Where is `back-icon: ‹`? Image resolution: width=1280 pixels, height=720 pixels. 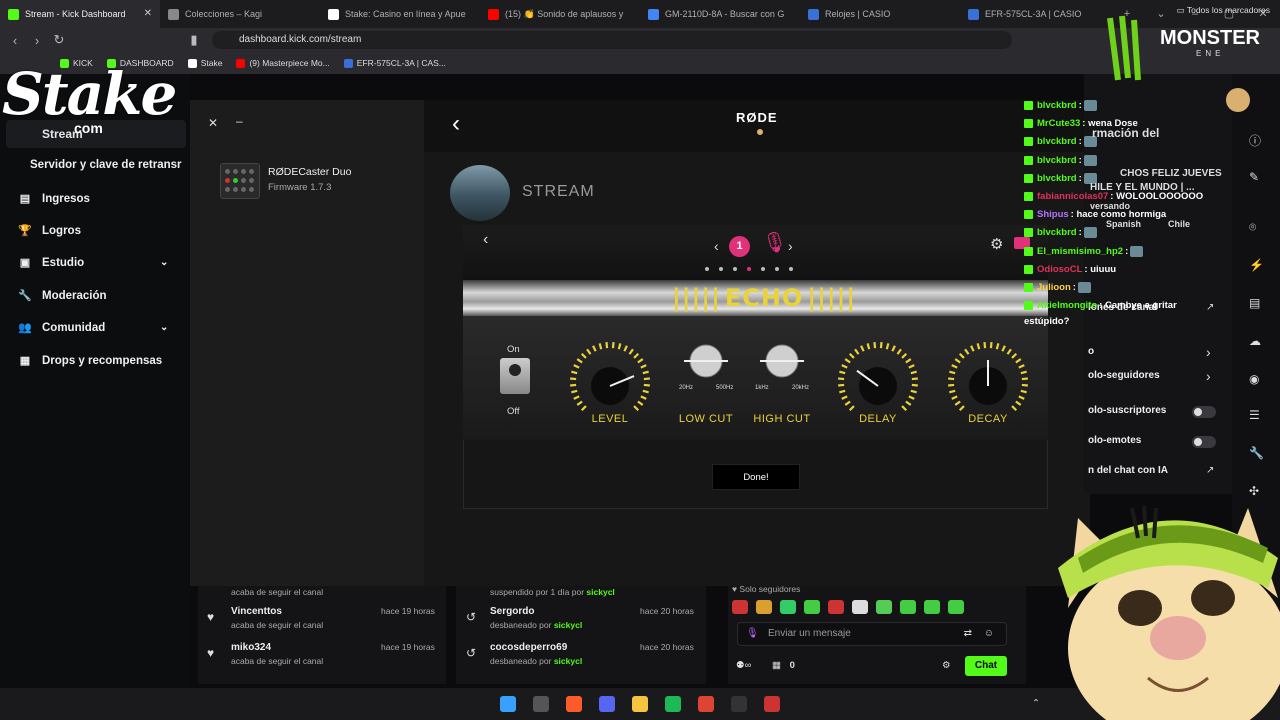
back-icon: ‹ is located at coordinates (15, 40).